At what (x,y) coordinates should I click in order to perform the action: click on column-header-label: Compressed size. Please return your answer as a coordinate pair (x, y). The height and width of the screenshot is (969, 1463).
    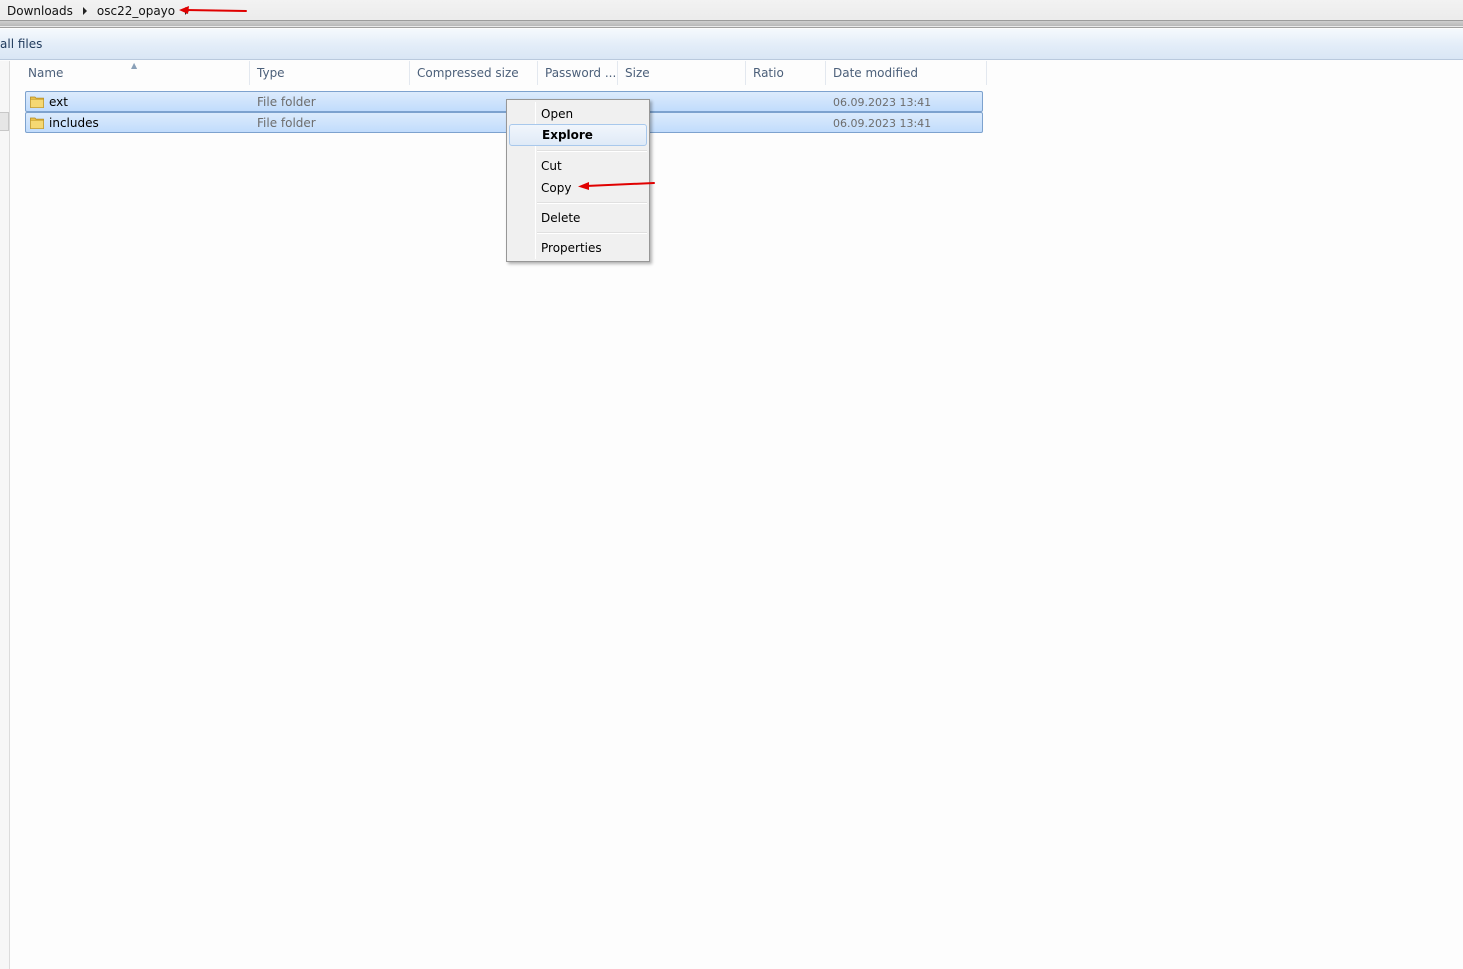
    Looking at the image, I should click on (468, 73).